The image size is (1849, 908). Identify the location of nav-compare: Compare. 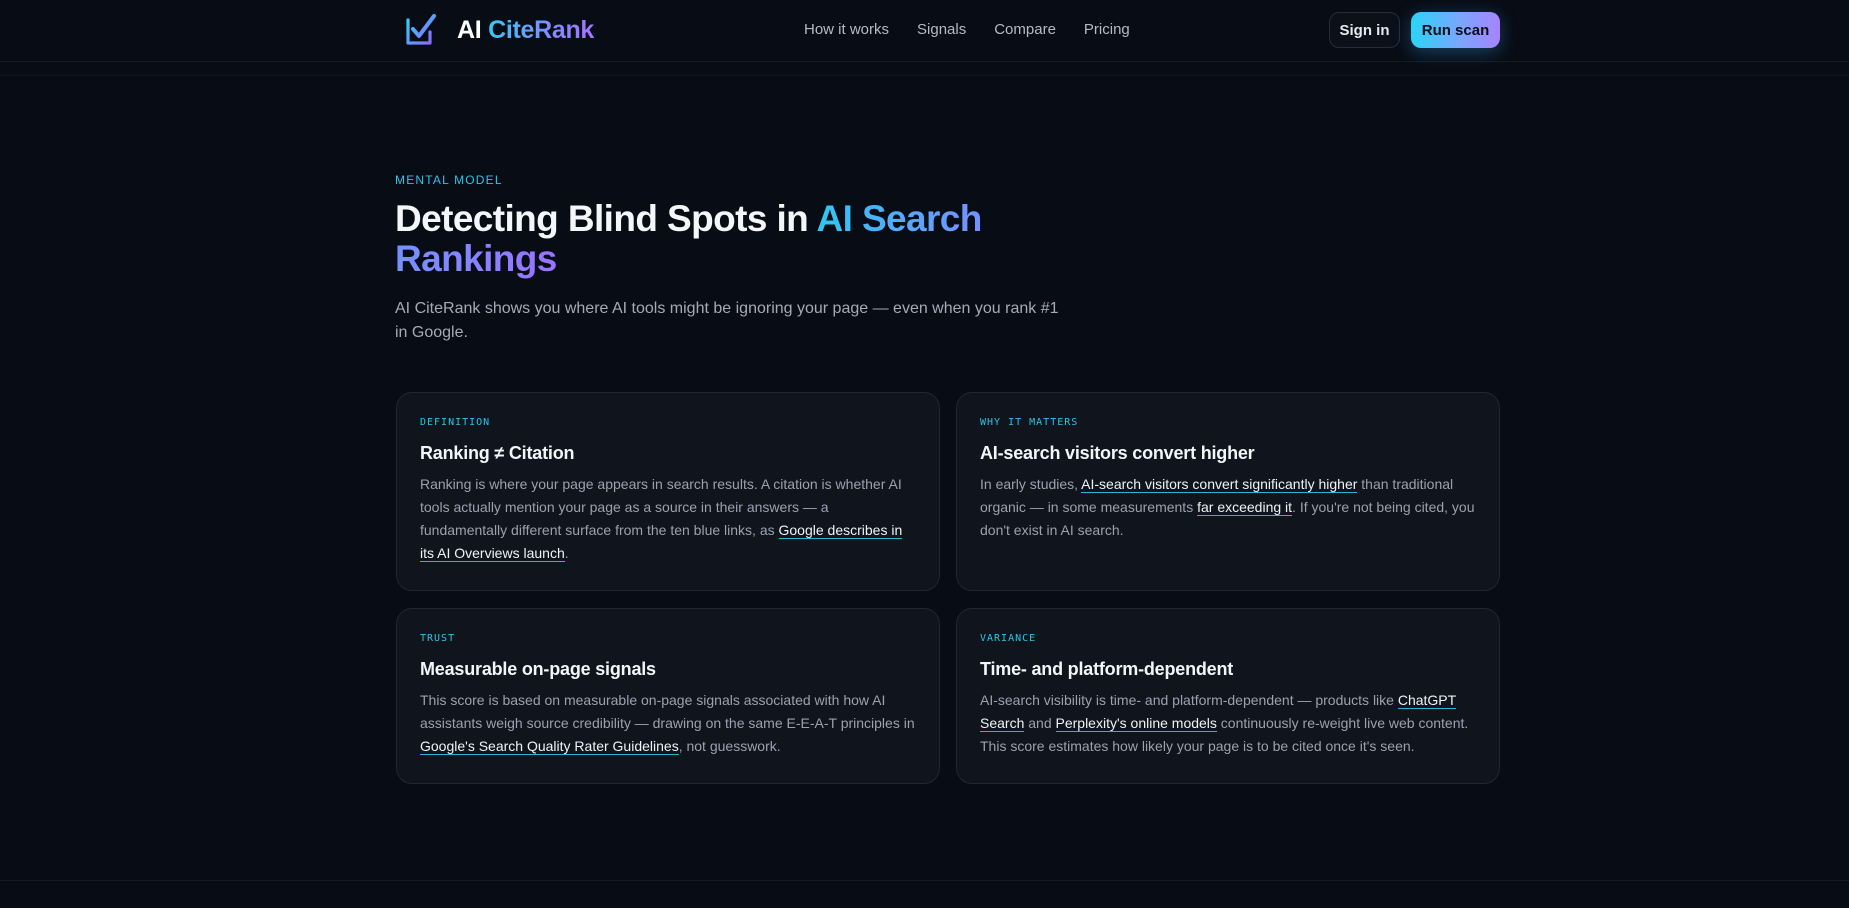
(1025, 30).